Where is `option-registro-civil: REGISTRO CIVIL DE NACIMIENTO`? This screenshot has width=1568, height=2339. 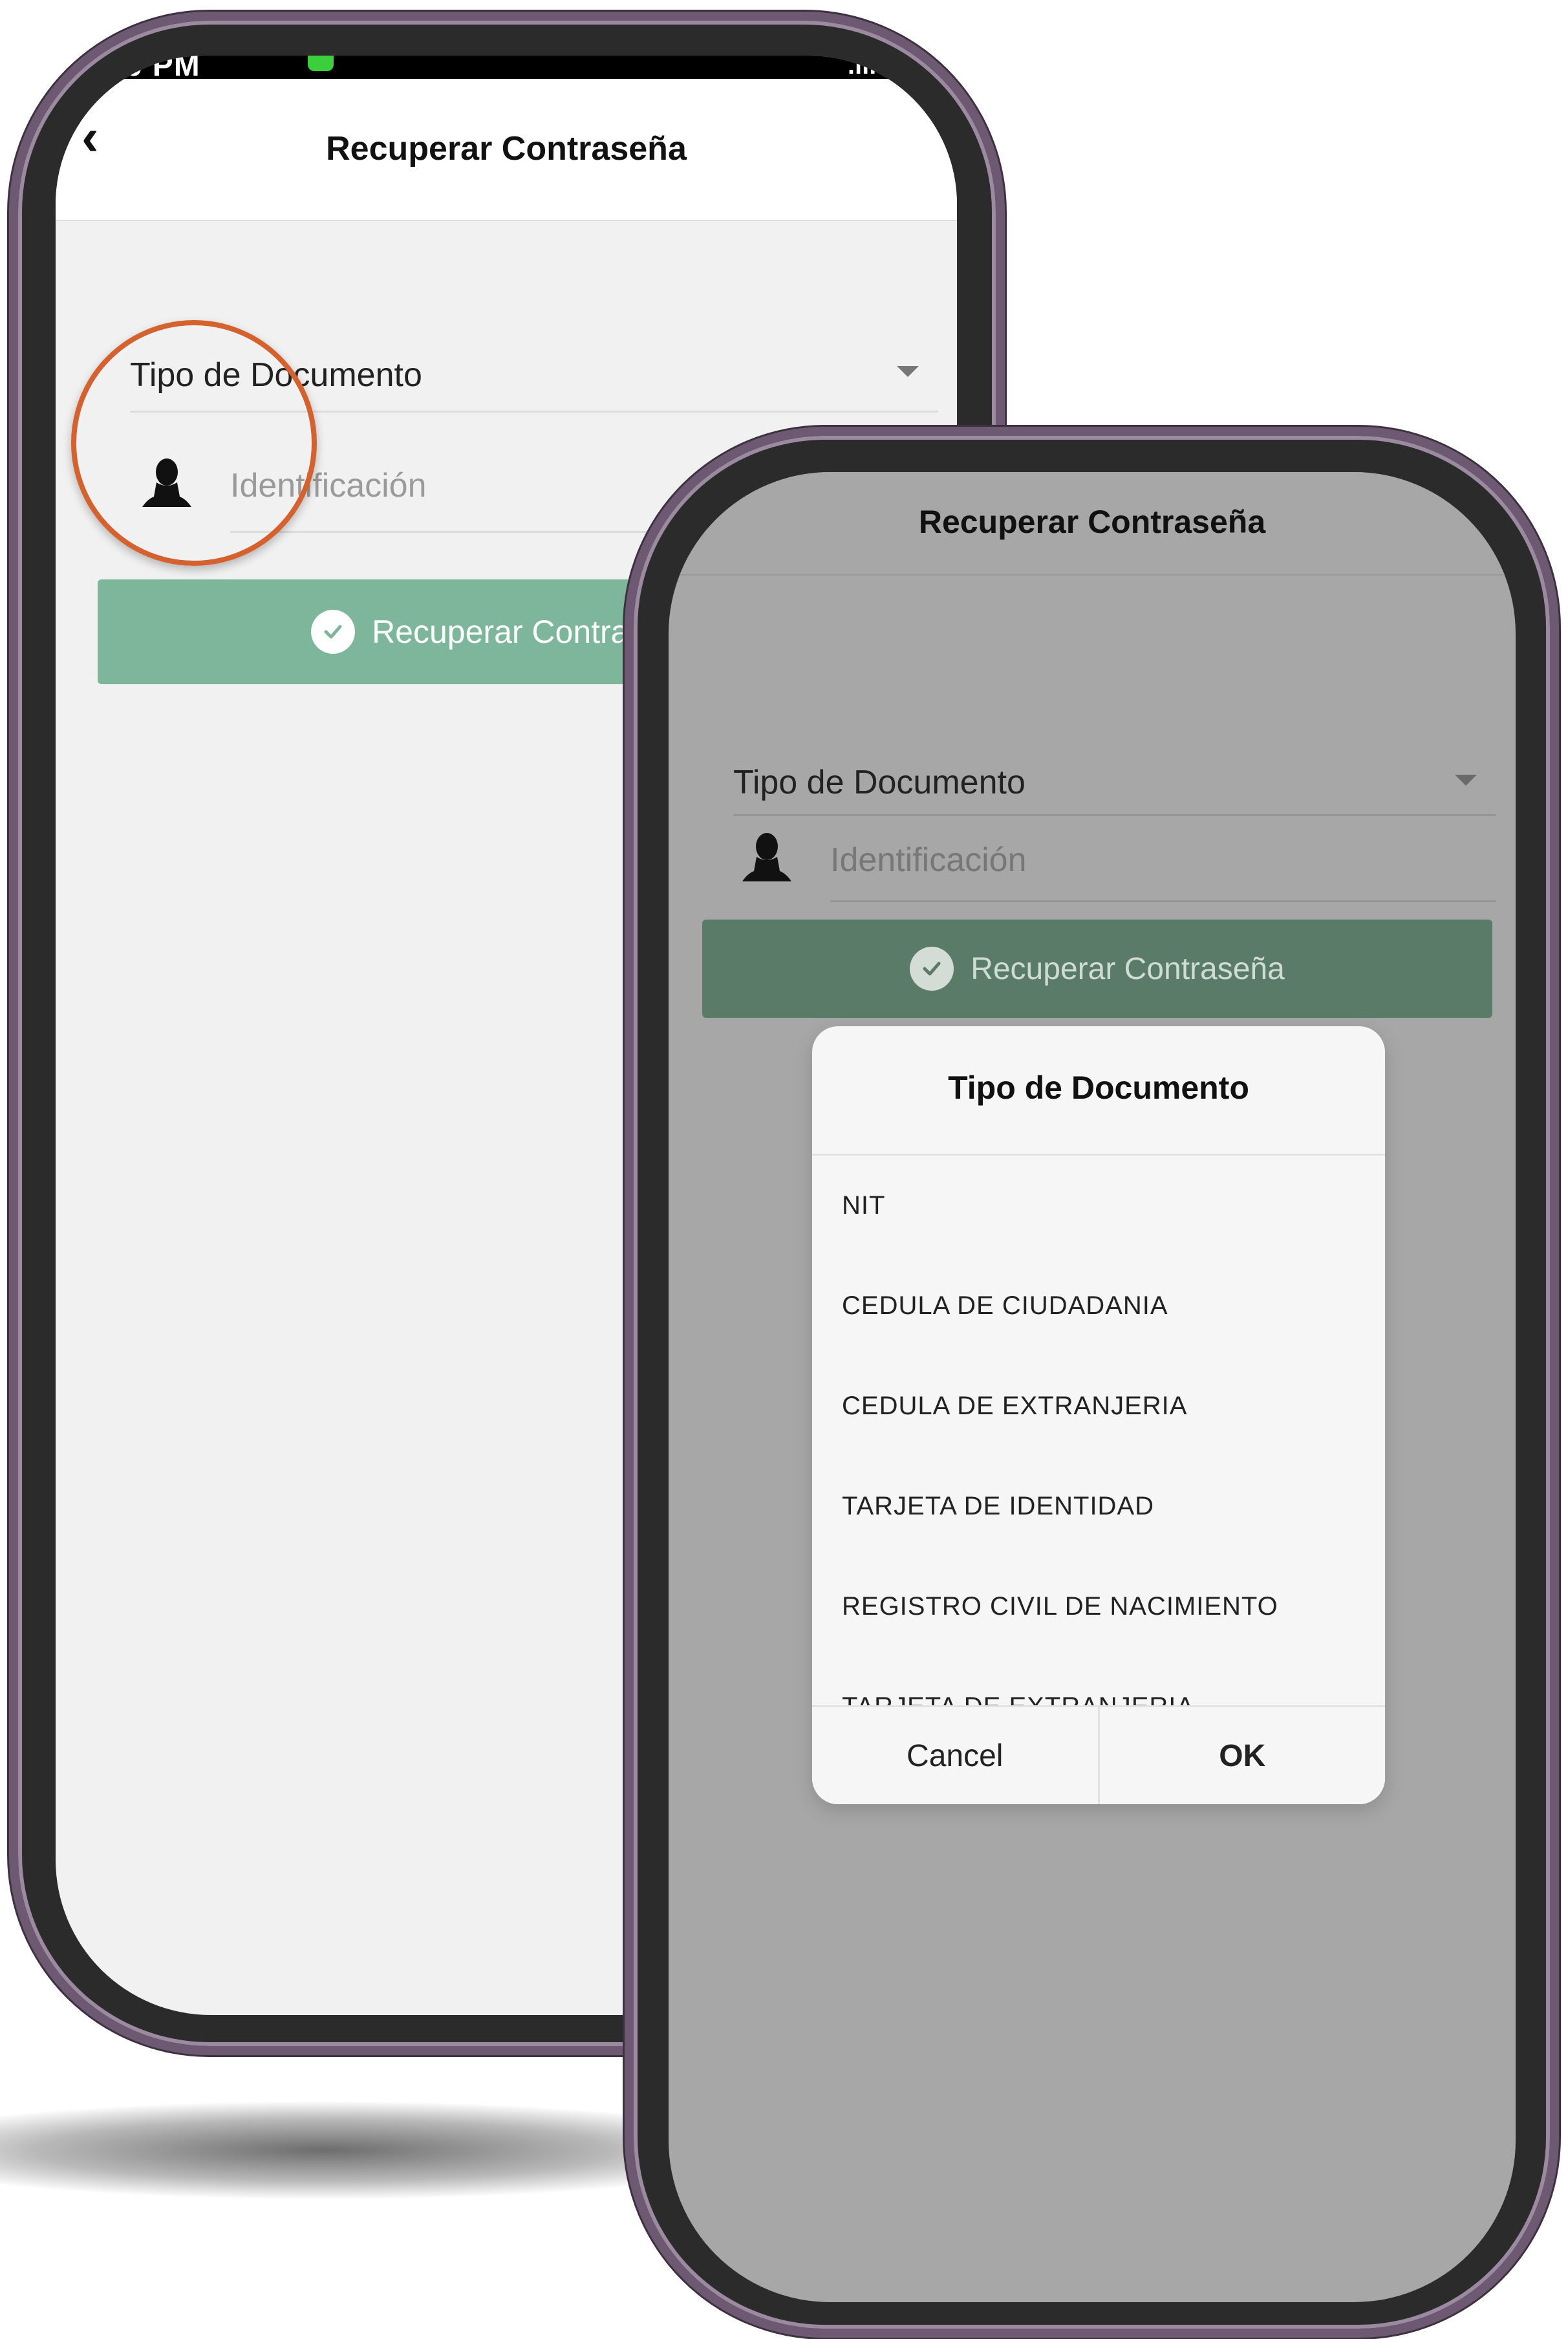
option-registro-civil: REGISTRO CIVIL DE NACIMIENTO is located at coordinates (1098, 1607).